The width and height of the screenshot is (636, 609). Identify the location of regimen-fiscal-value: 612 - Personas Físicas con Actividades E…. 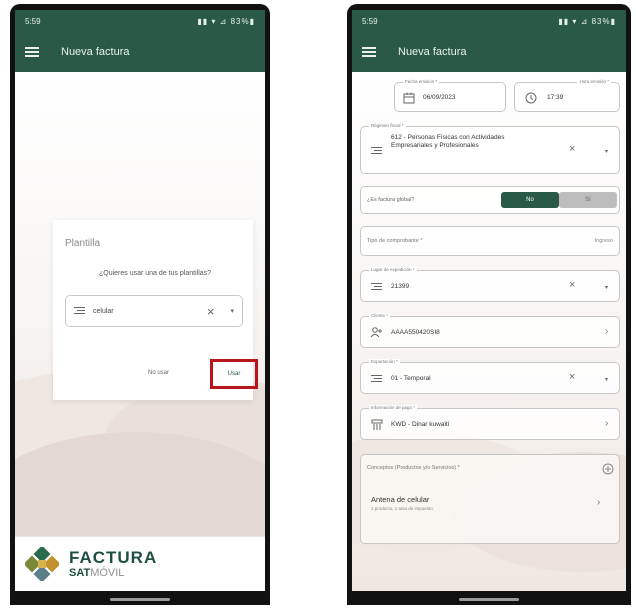
(448, 141).